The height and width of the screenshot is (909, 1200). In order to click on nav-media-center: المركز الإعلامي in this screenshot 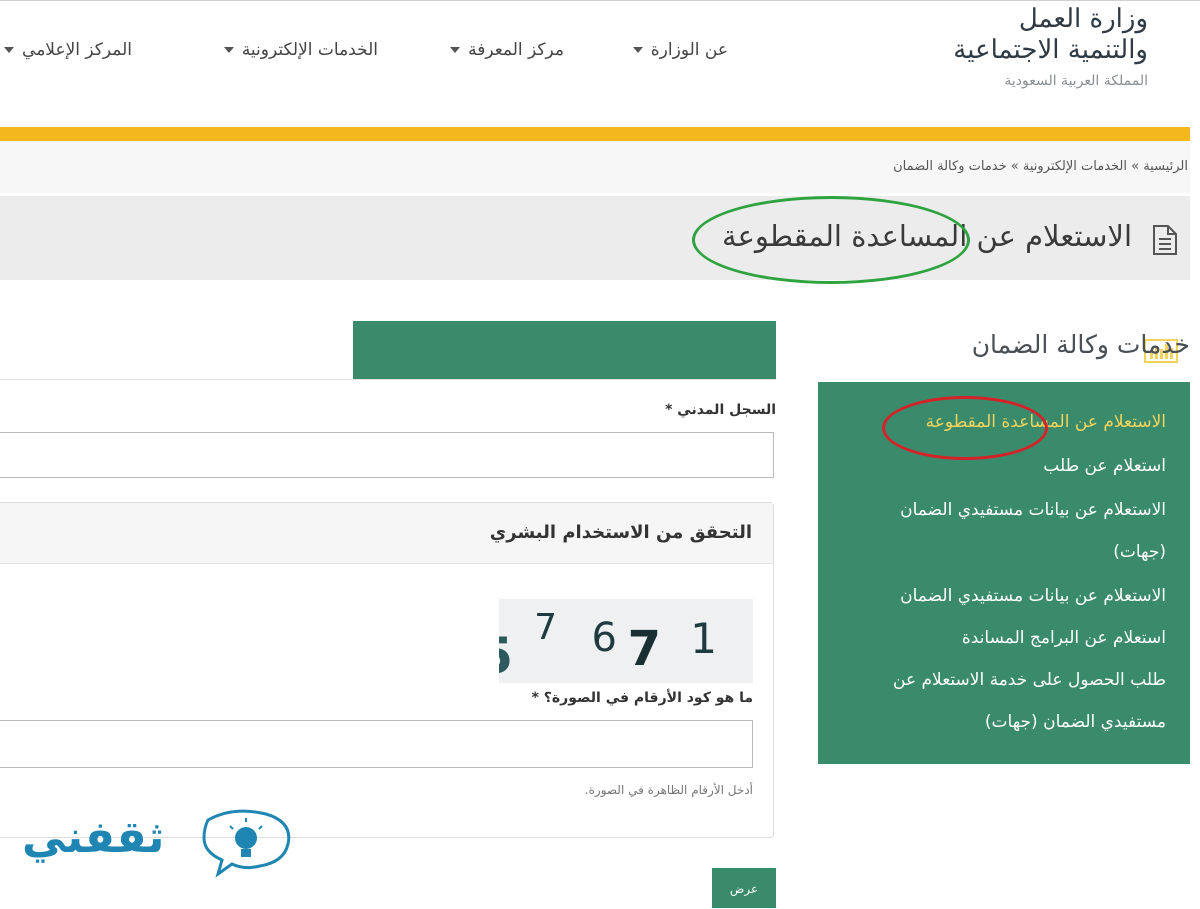, I will do `click(68, 50)`.